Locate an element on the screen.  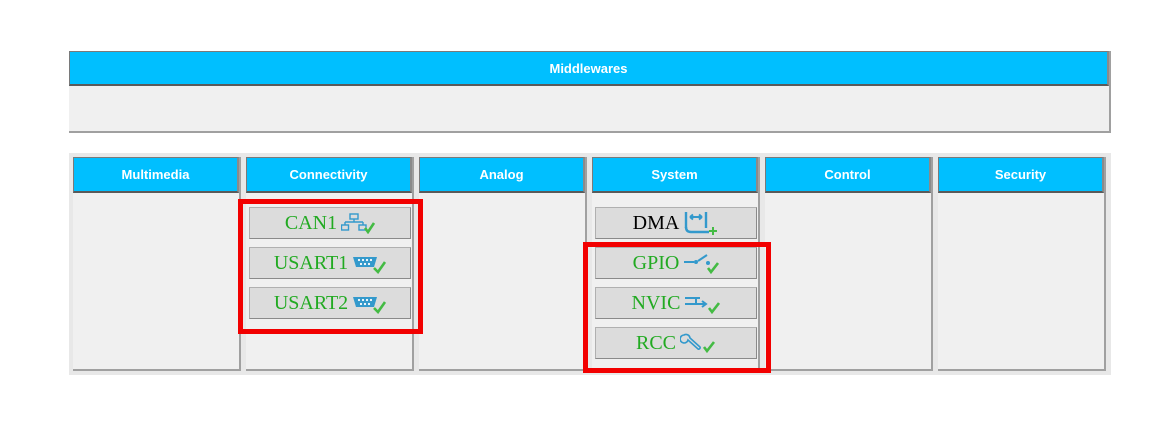
peripheral-label: USART1 is located at coordinates (311, 262).